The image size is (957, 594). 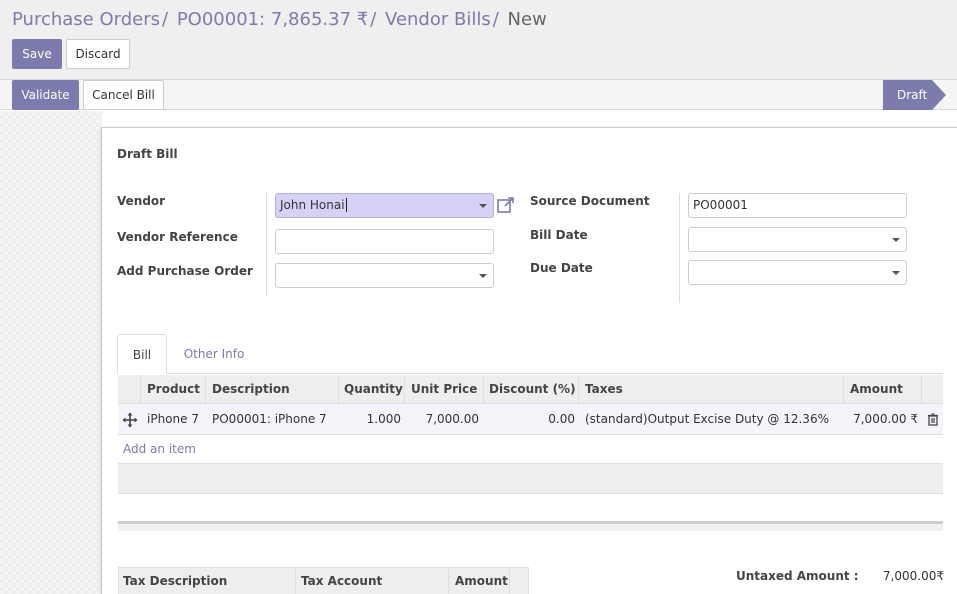 I want to click on trash-icon, so click(x=933, y=419).